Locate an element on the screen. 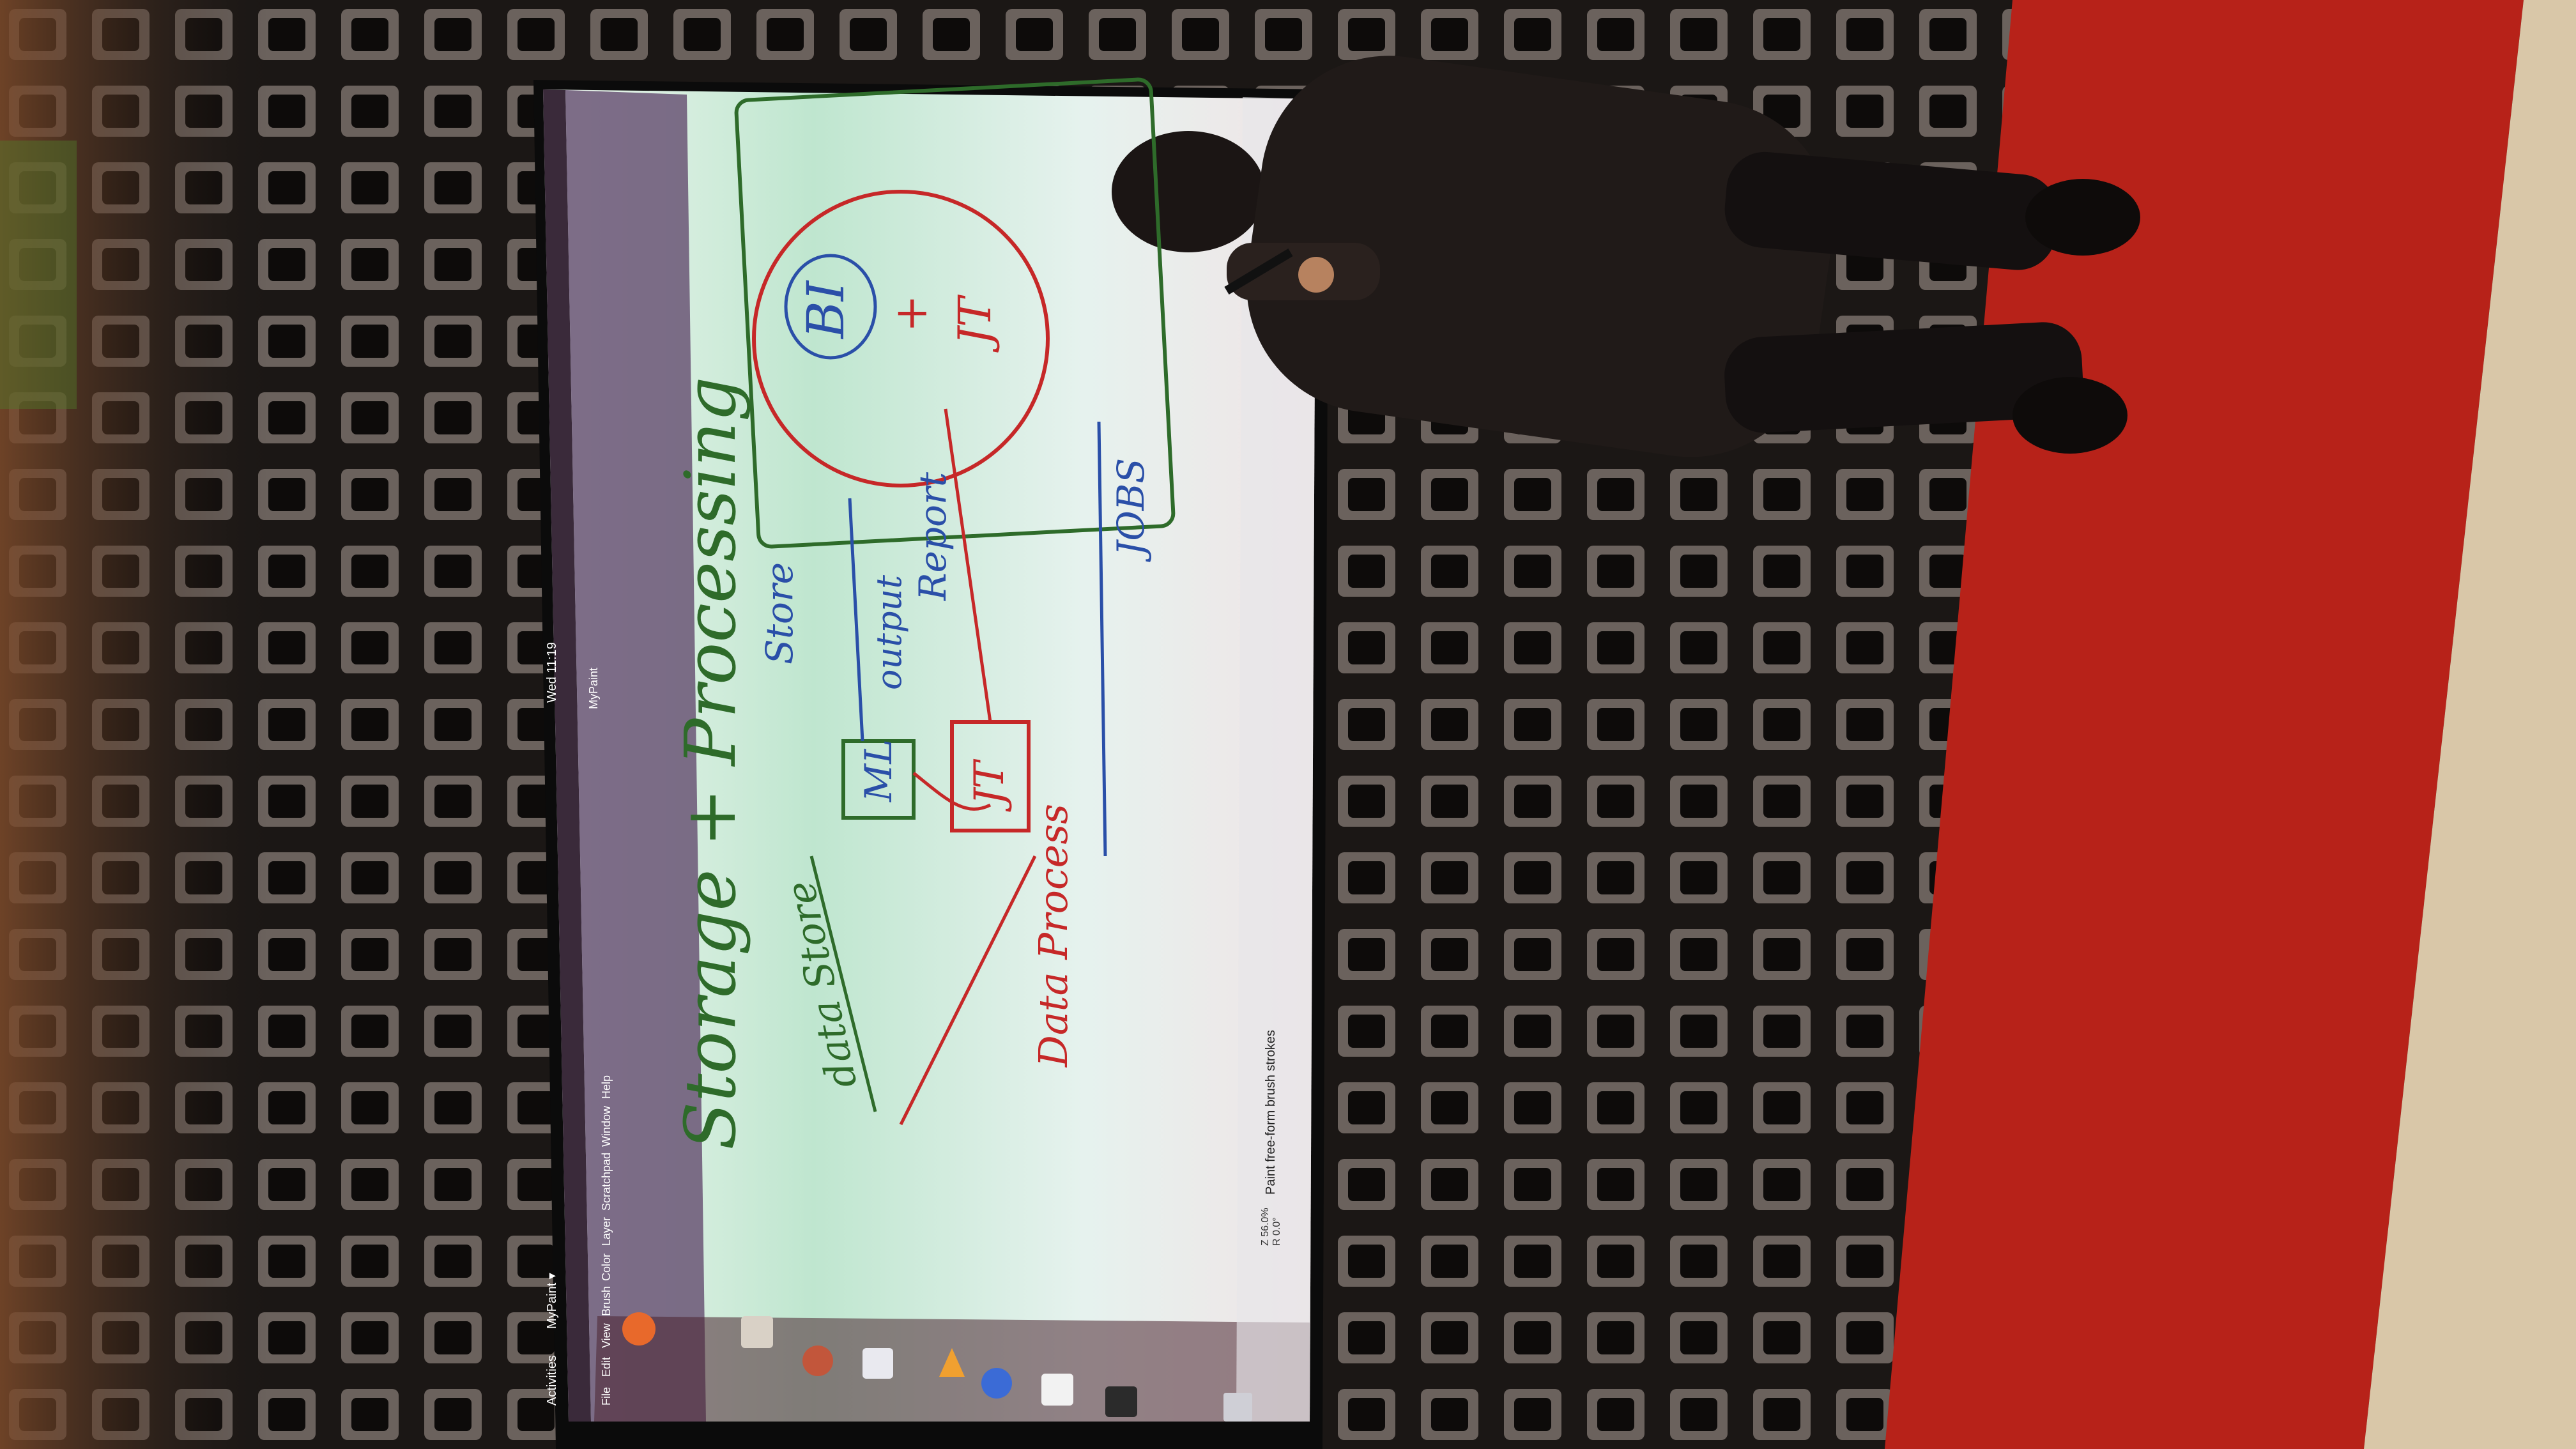  status-zoom: Z 56.0% is located at coordinates (1265, 1227).